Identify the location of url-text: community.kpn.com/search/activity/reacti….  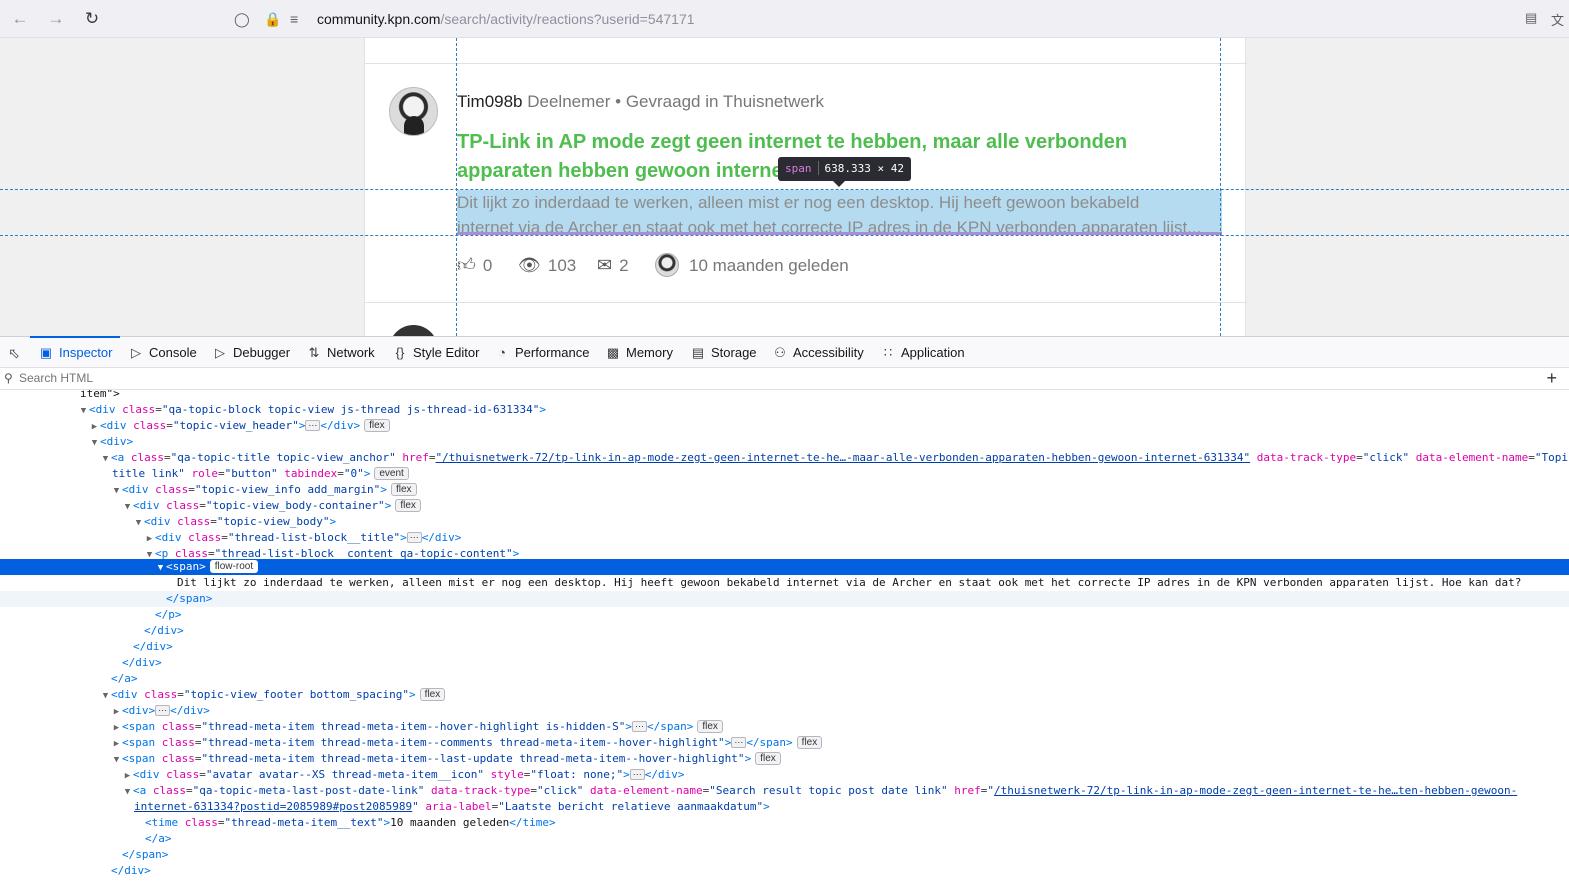
(506, 19).